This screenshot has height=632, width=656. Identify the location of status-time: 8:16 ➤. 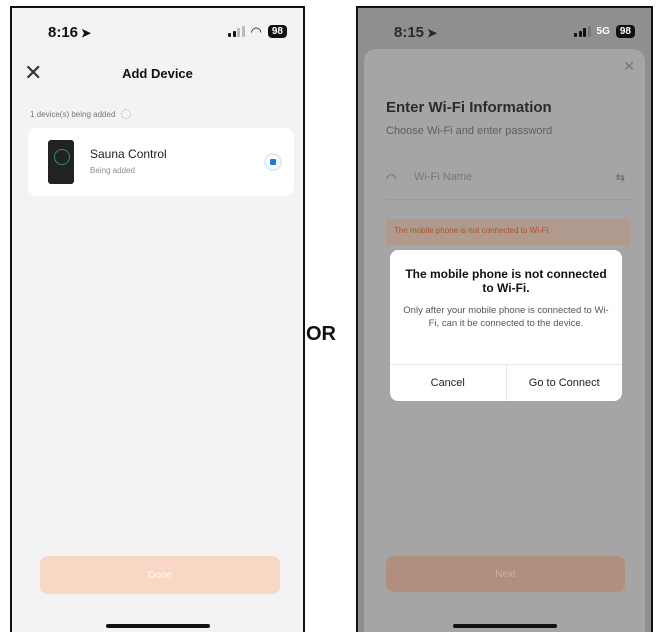
(69, 32).